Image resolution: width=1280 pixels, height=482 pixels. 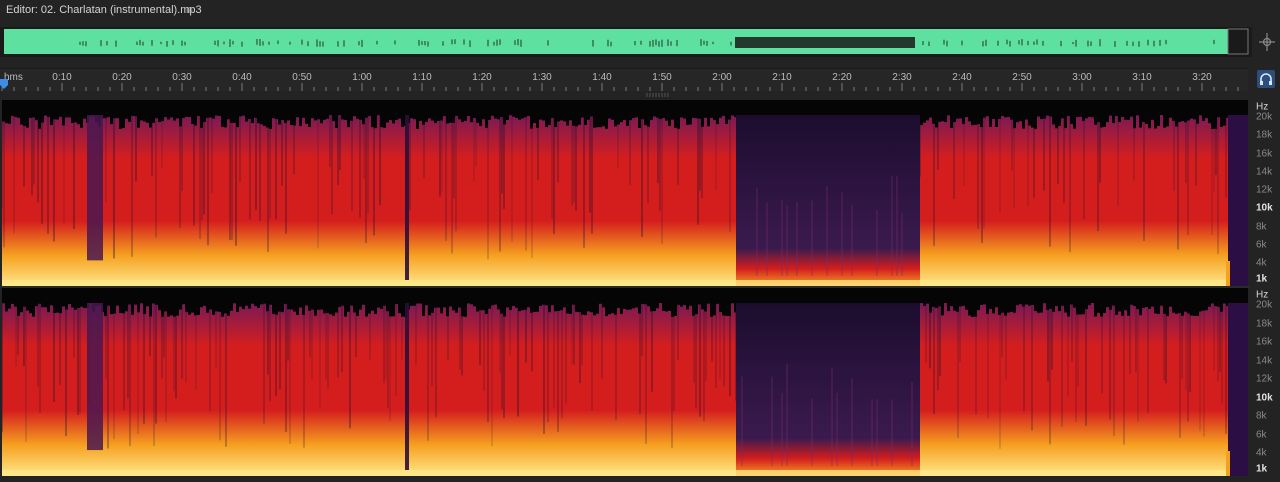 I want to click on headphones-icon, so click(x=1266, y=79).